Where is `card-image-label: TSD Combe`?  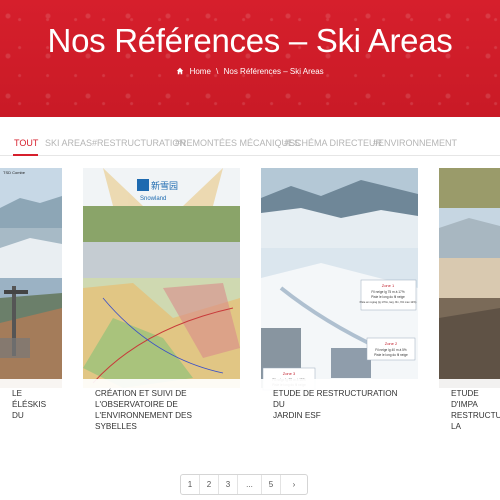
card-image-label: TSD Combe is located at coordinates (14, 172).